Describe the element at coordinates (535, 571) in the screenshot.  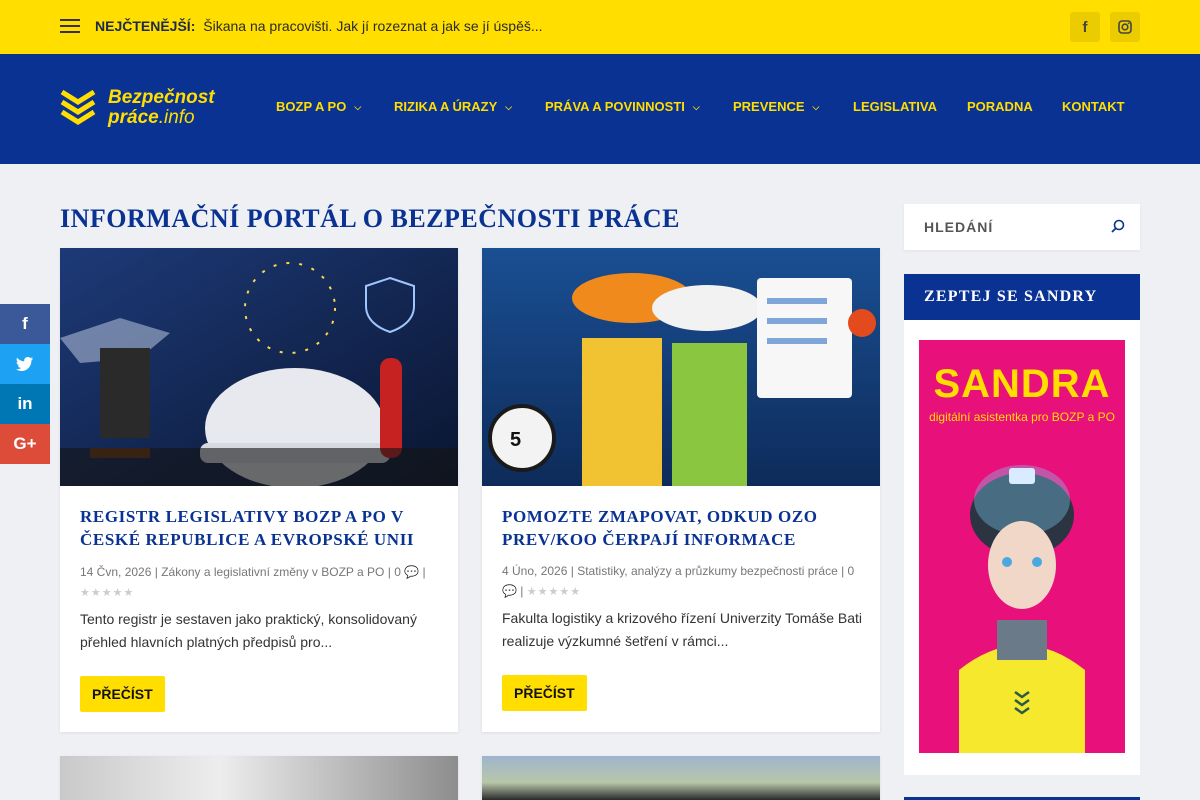
I see `post-date: 4 Úno, 2026` at that location.